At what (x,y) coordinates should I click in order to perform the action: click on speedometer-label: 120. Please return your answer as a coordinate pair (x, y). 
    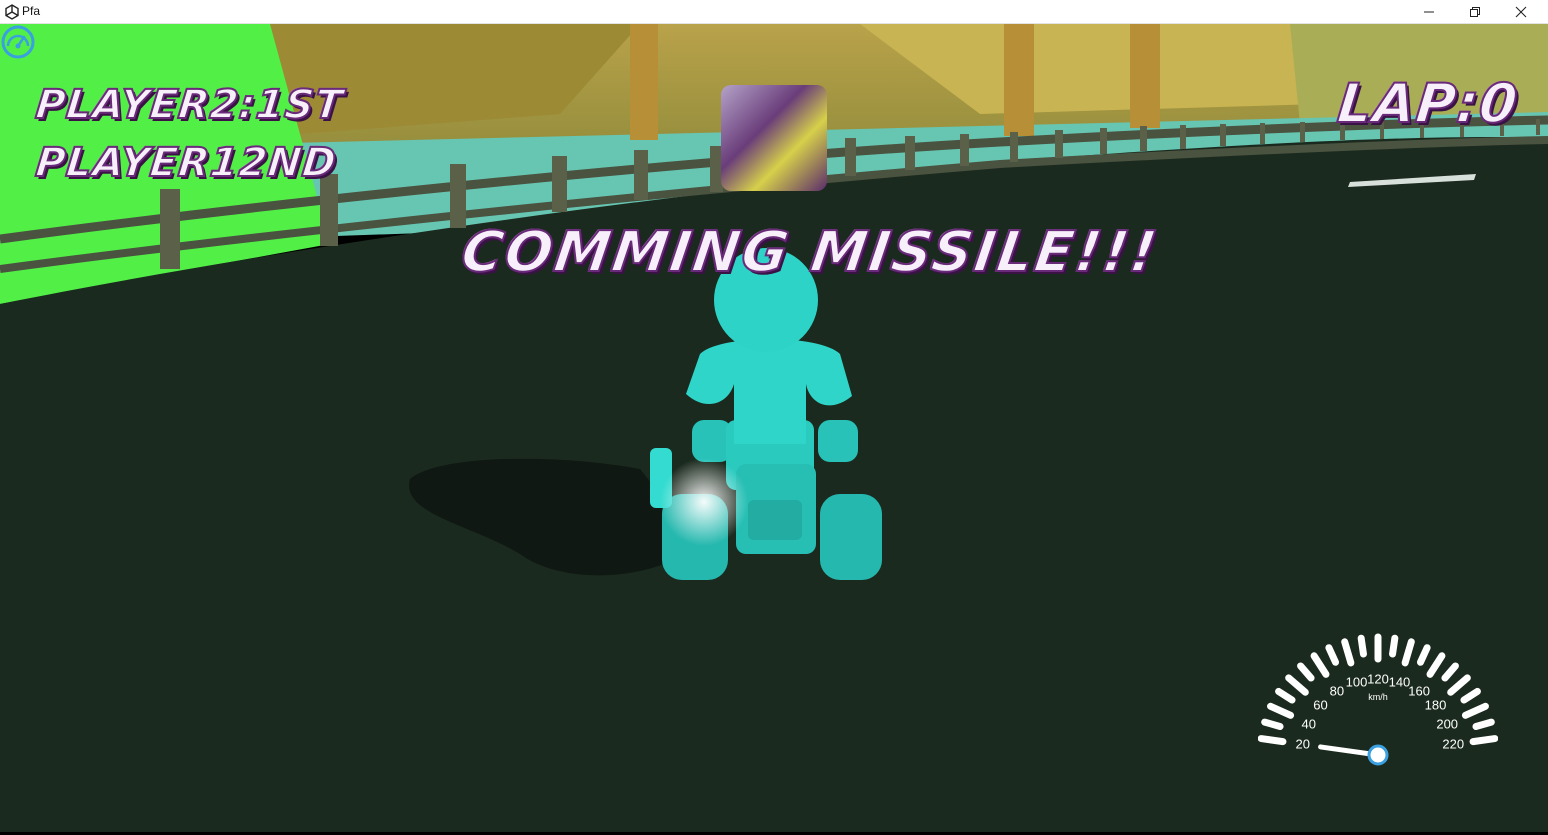
    Looking at the image, I should click on (1378, 679).